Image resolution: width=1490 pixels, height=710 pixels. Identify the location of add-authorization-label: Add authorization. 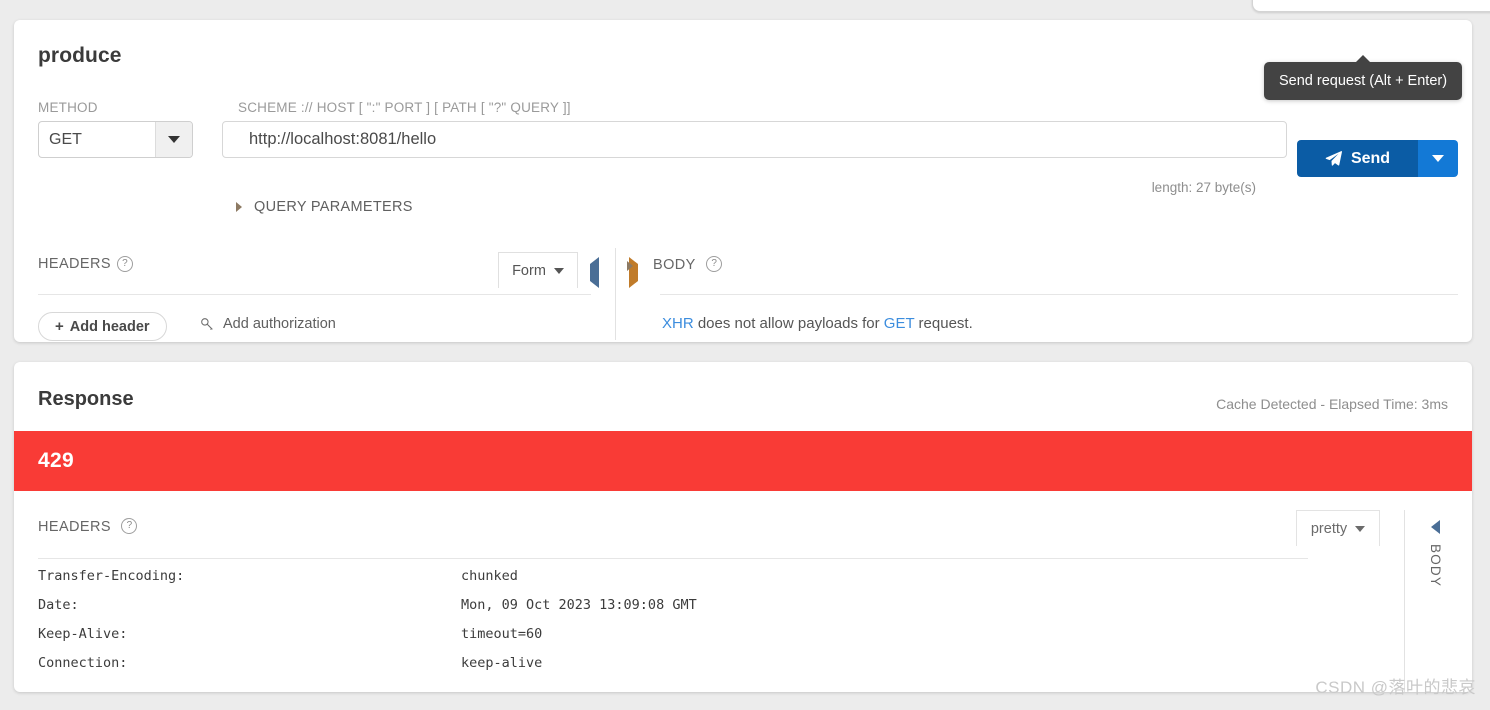
(279, 324).